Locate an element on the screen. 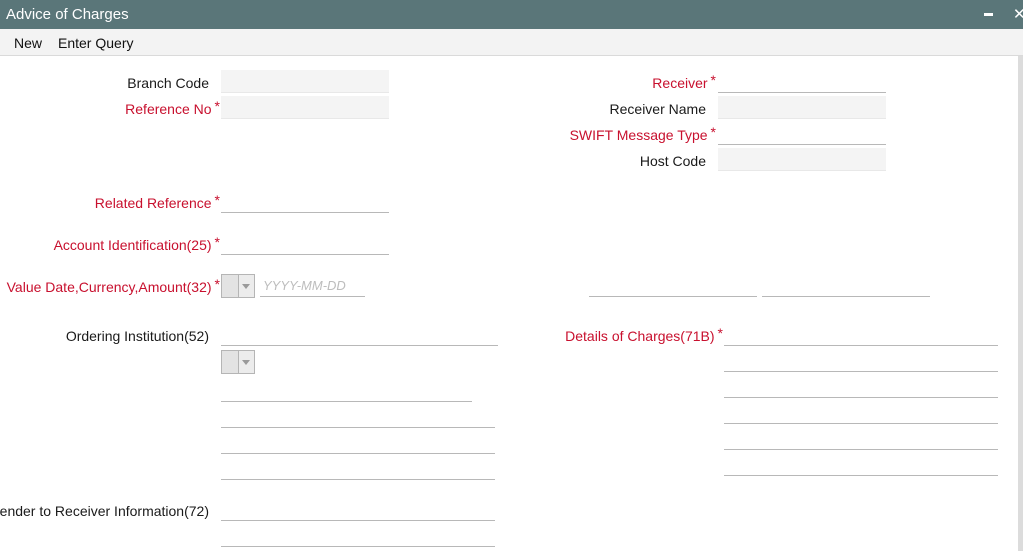  value-date-select is located at coordinates (238, 286).